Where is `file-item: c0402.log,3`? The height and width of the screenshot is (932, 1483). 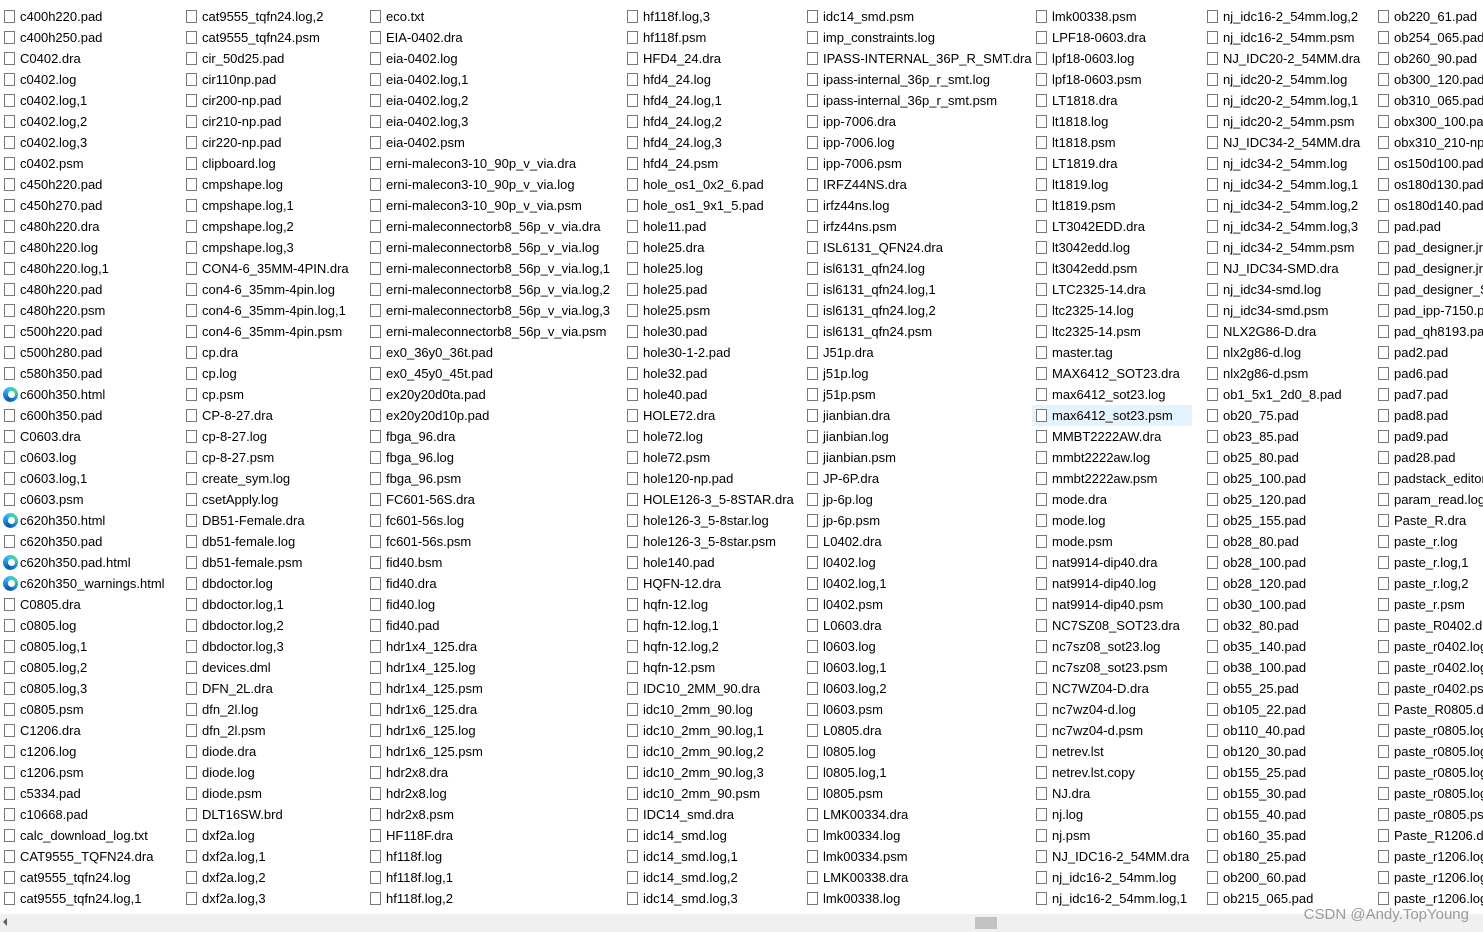
file-item: c0402.log,3 is located at coordinates (89, 142).